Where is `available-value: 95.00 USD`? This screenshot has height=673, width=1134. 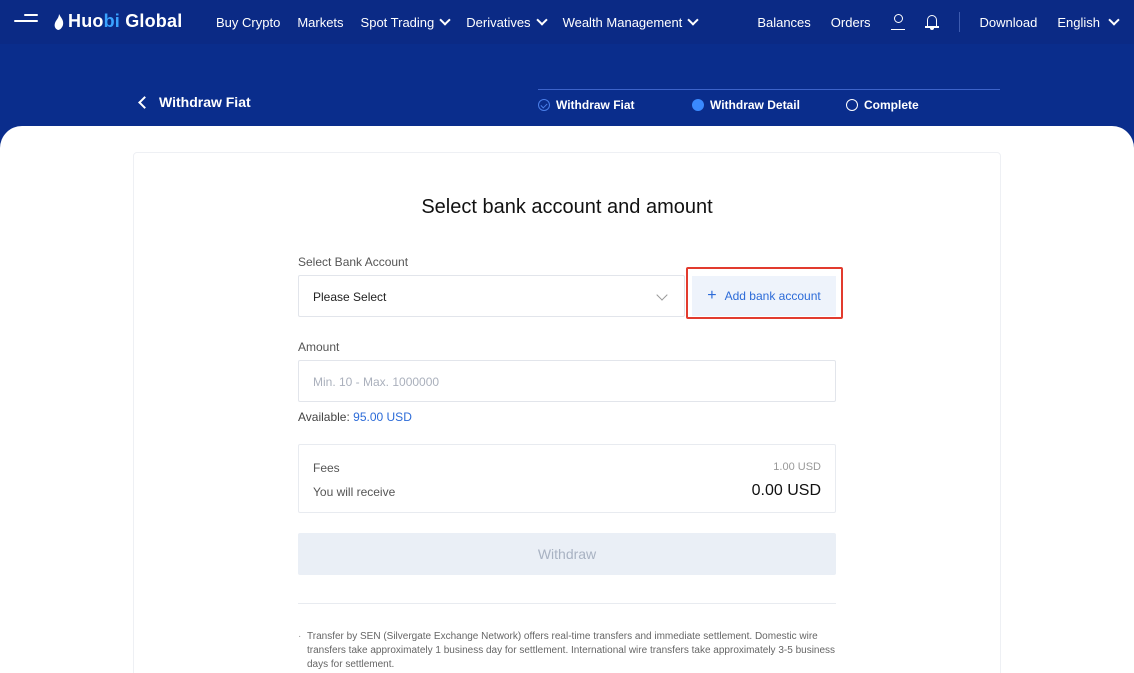
available-value: 95.00 USD is located at coordinates (382, 417).